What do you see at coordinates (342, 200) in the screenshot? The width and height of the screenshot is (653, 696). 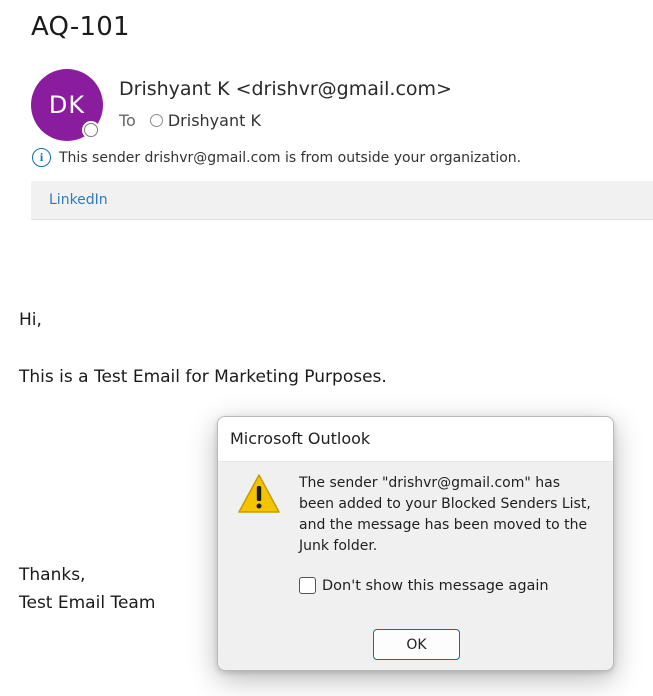 I see `link-banner: LinkedIn` at bounding box center [342, 200].